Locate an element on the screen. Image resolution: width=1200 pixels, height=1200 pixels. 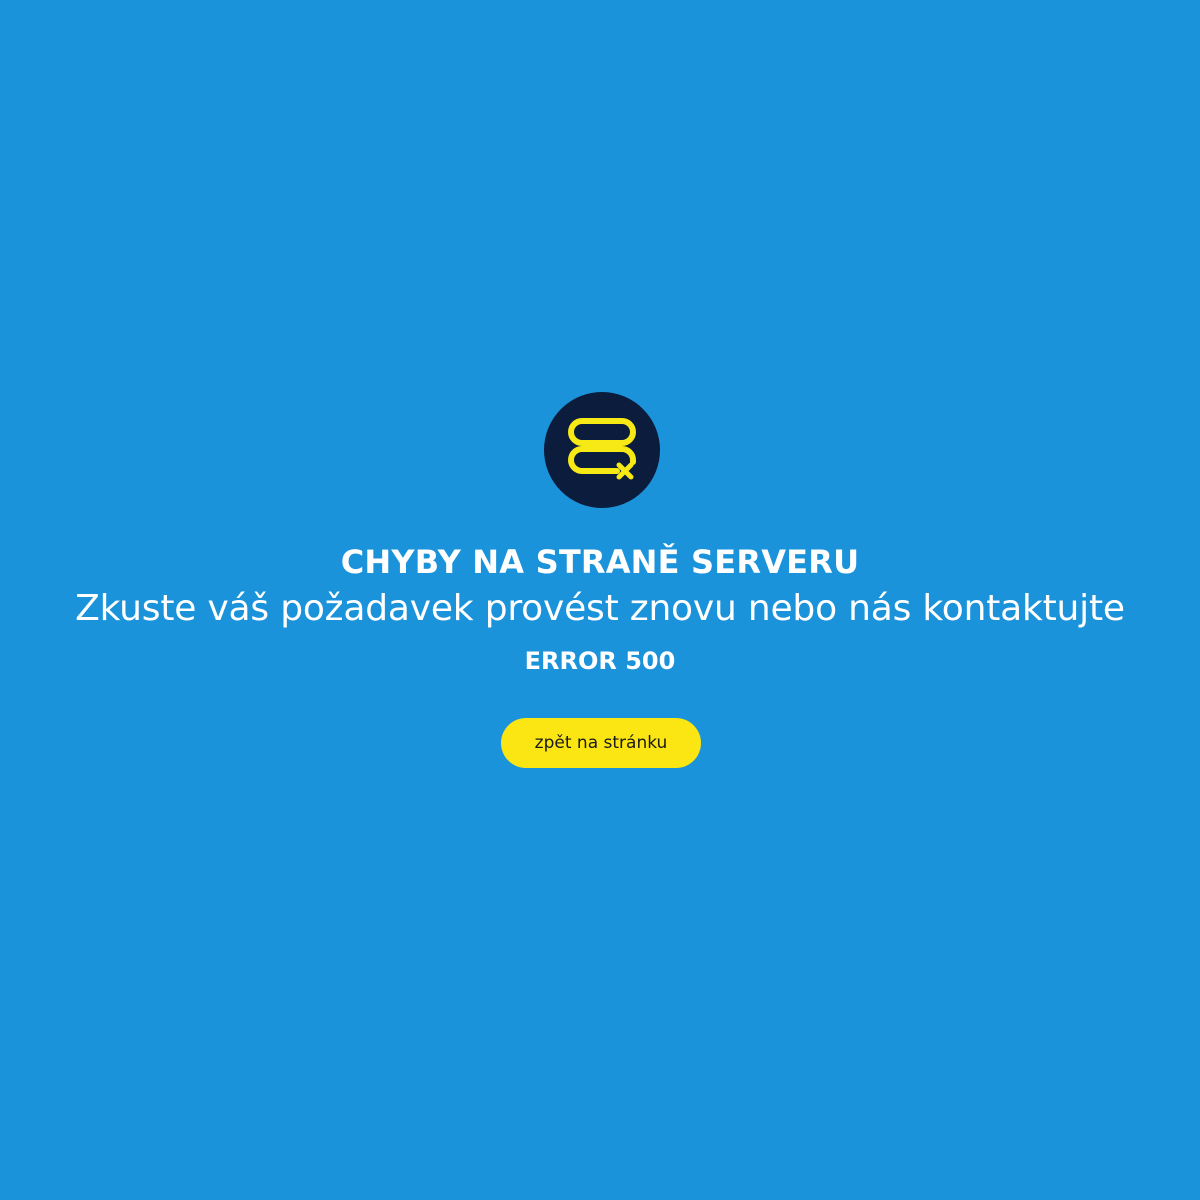
page-title: CHYBY NA STRANĚ SERVERU is located at coordinates (600, 562).